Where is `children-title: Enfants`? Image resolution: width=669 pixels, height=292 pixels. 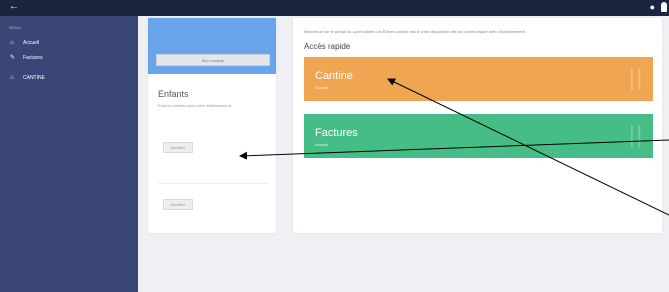
children-title: Enfants is located at coordinates (173, 94).